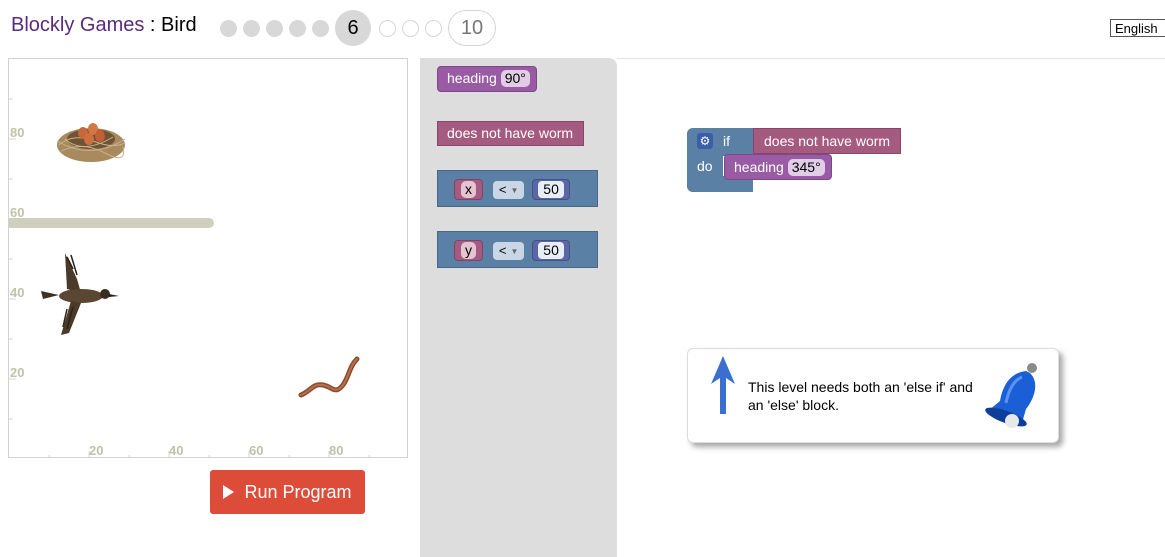  What do you see at coordinates (508, 251) in the screenshot?
I see `y-operator-dropdown: < ▼` at bounding box center [508, 251].